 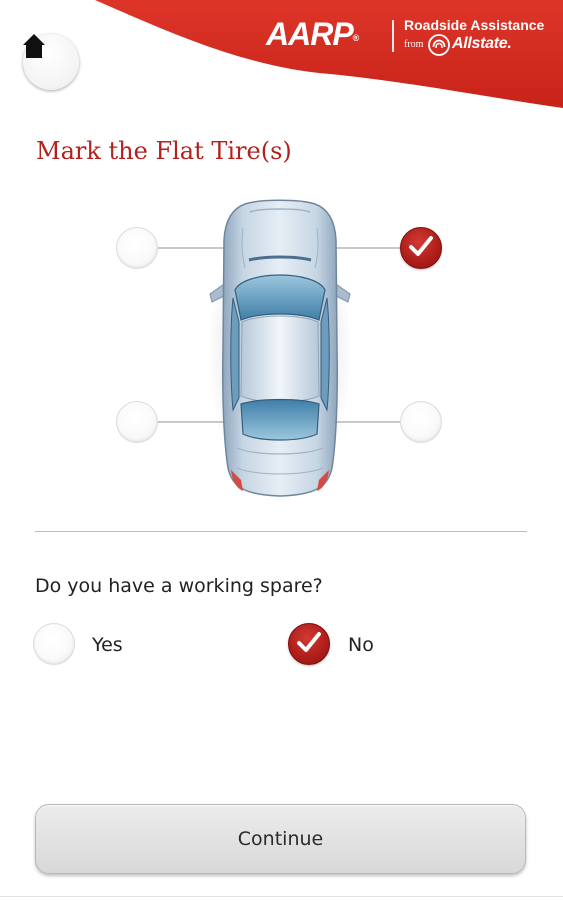 I want to click on registered-mark: ®, so click(x=356, y=38).